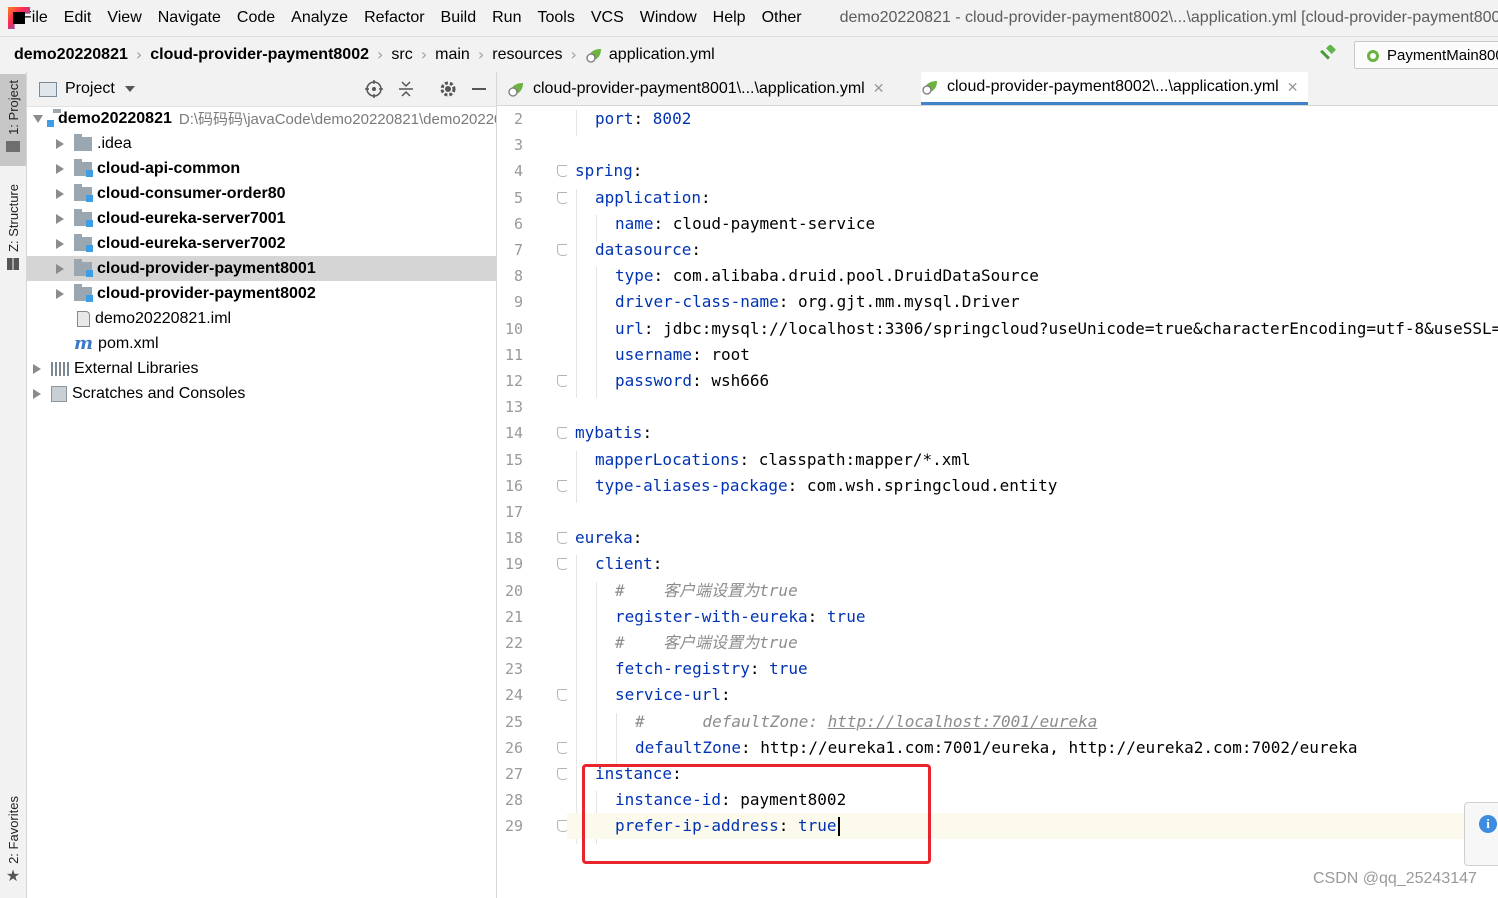 Image resolution: width=1498 pixels, height=898 pixels. What do you see at coordinates (261, 143) in the screenshot?
I see `tree-item: .idea` at bounding box center [261, 143].